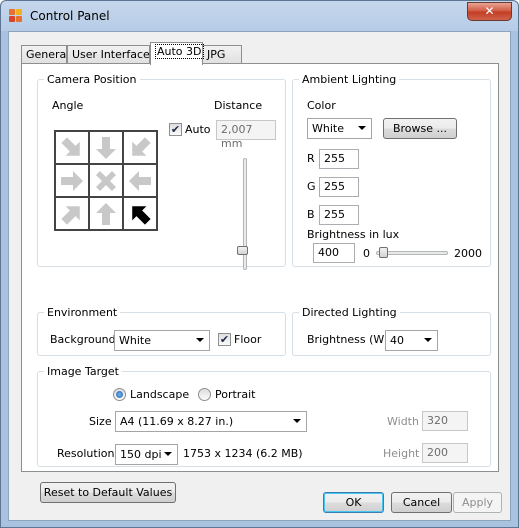  Describe the element at coordinates (445, 453) in the screenshot. I see `height-field: 200` at that location.